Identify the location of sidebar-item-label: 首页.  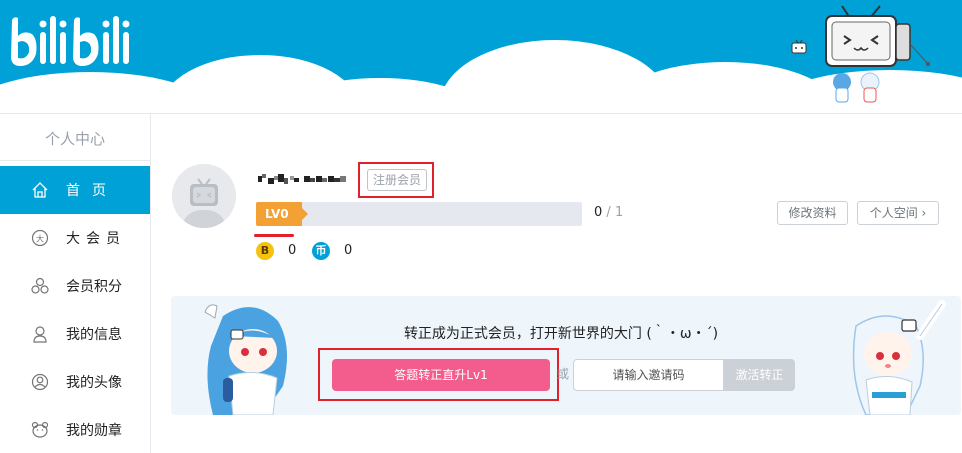
(92, 191).